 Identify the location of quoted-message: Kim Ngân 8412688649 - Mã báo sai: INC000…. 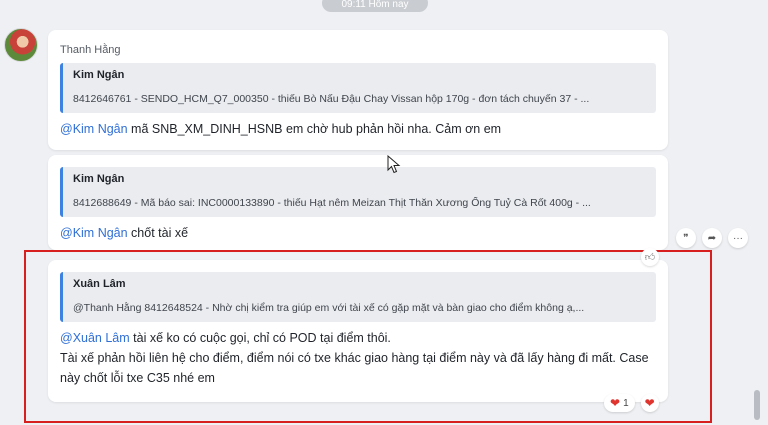
(358, 192).